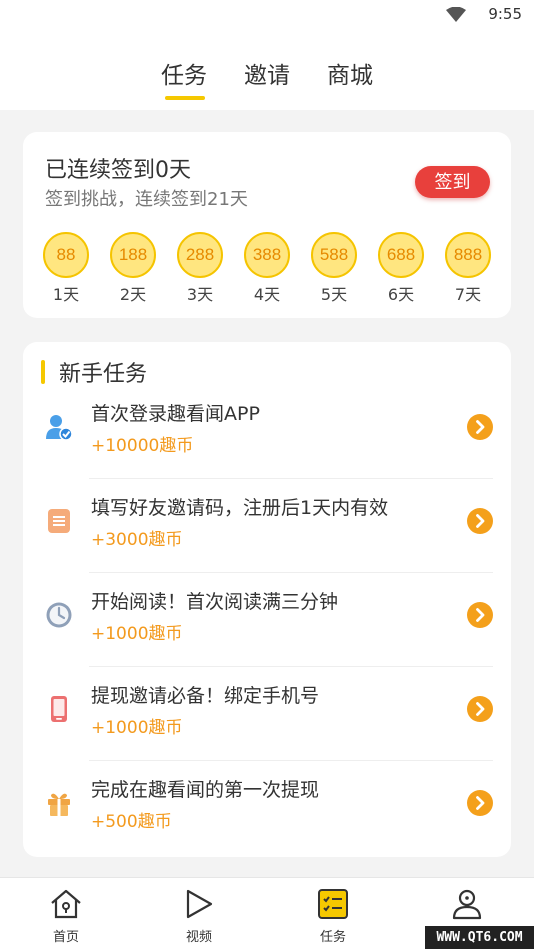 The image size is (534, 949). What do you see at coordinates (468, 255) in the screenshot?
I see `reward-coin: 888` at bounding box center [468, 255].